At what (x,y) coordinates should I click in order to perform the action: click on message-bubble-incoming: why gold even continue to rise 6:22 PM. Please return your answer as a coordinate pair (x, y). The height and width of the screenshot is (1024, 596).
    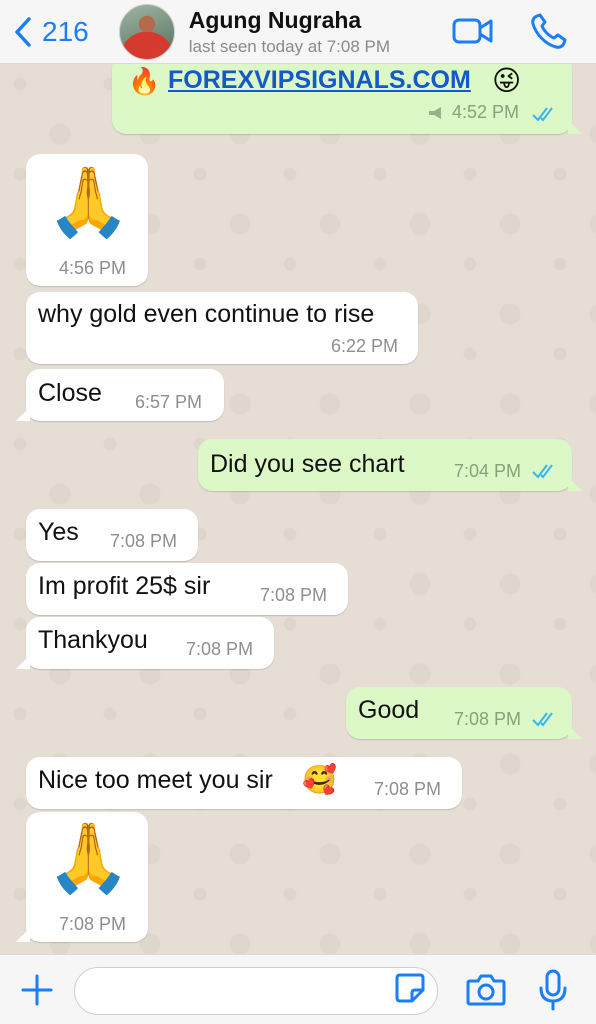
    Looking at the image, I should click on (222, 328).